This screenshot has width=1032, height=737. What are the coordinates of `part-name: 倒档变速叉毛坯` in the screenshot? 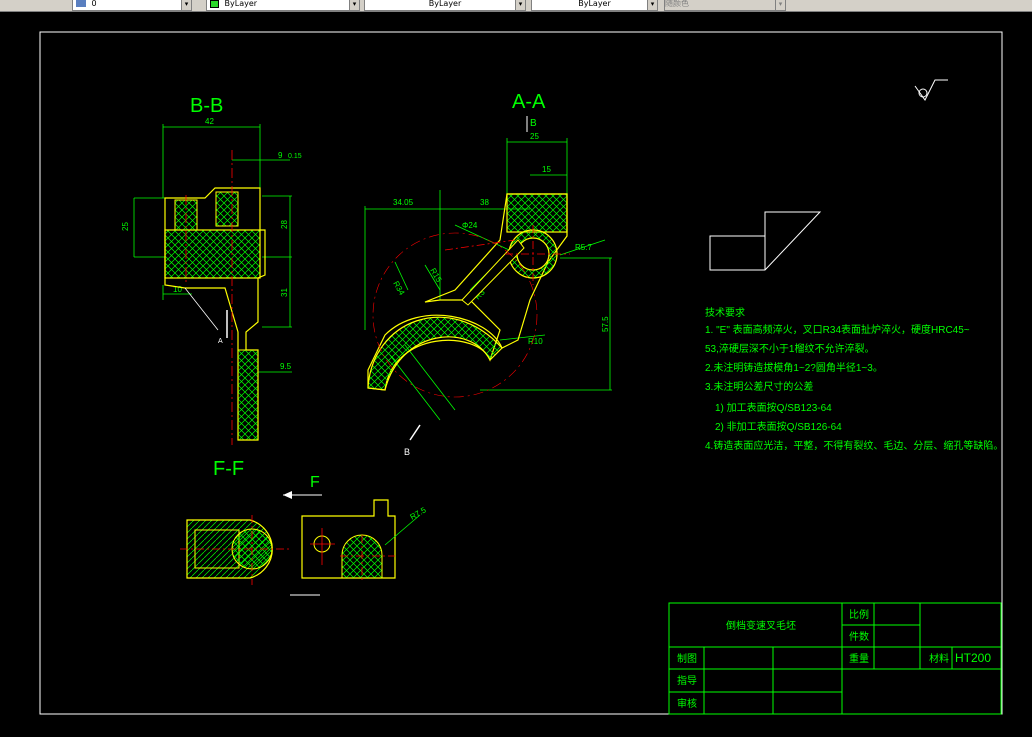 It's located at (761, 625).